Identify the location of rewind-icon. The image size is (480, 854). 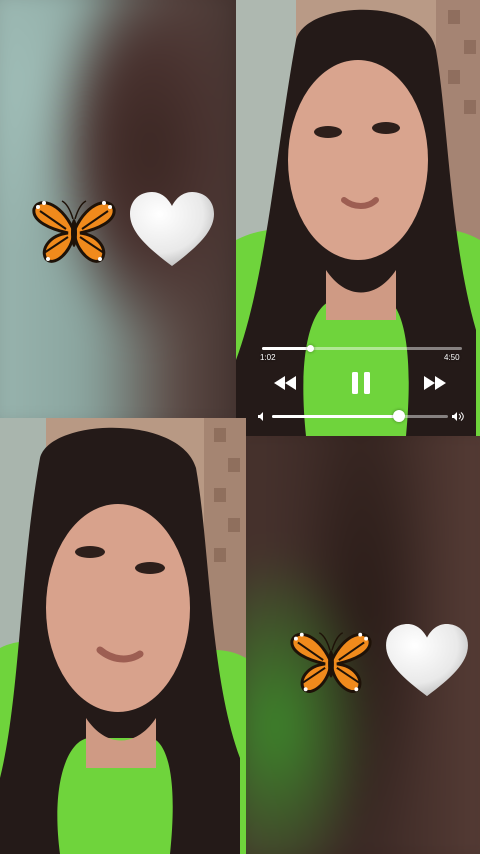
(285, 383).